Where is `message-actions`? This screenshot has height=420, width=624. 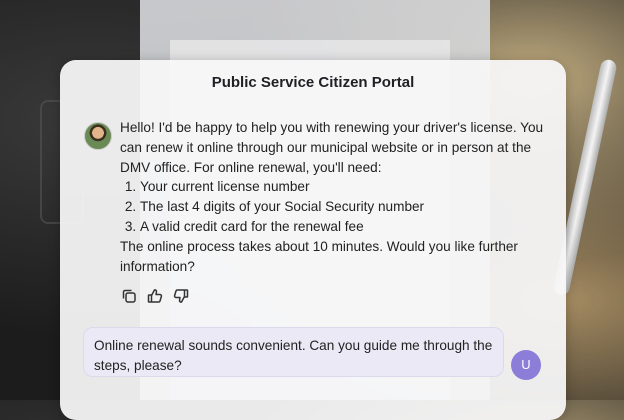
message-actions is located at coordinates (155, 296).